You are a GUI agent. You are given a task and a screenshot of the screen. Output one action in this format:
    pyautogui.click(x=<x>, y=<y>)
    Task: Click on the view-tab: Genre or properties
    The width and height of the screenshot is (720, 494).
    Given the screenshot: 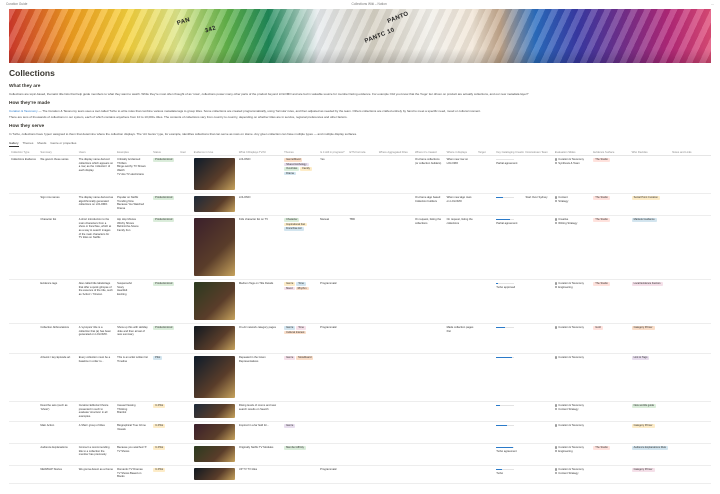 What is the action you would take?
    pyautogui.click(x=63, y=144)
    